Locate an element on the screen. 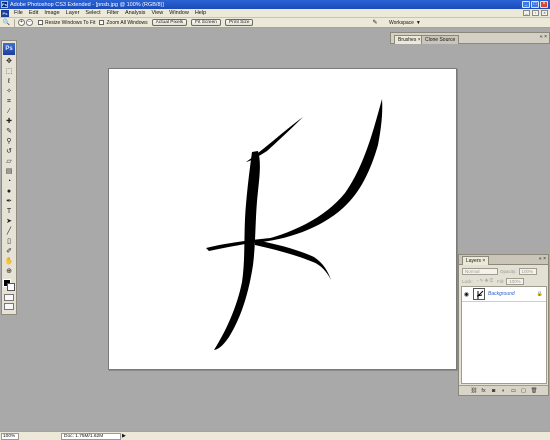 The width and height of the screenshot is (550, 440). layers-footer: ⛓ fx ◙ ◐ ▭ ▢ 🗑 is located at coordinates (503, 390).